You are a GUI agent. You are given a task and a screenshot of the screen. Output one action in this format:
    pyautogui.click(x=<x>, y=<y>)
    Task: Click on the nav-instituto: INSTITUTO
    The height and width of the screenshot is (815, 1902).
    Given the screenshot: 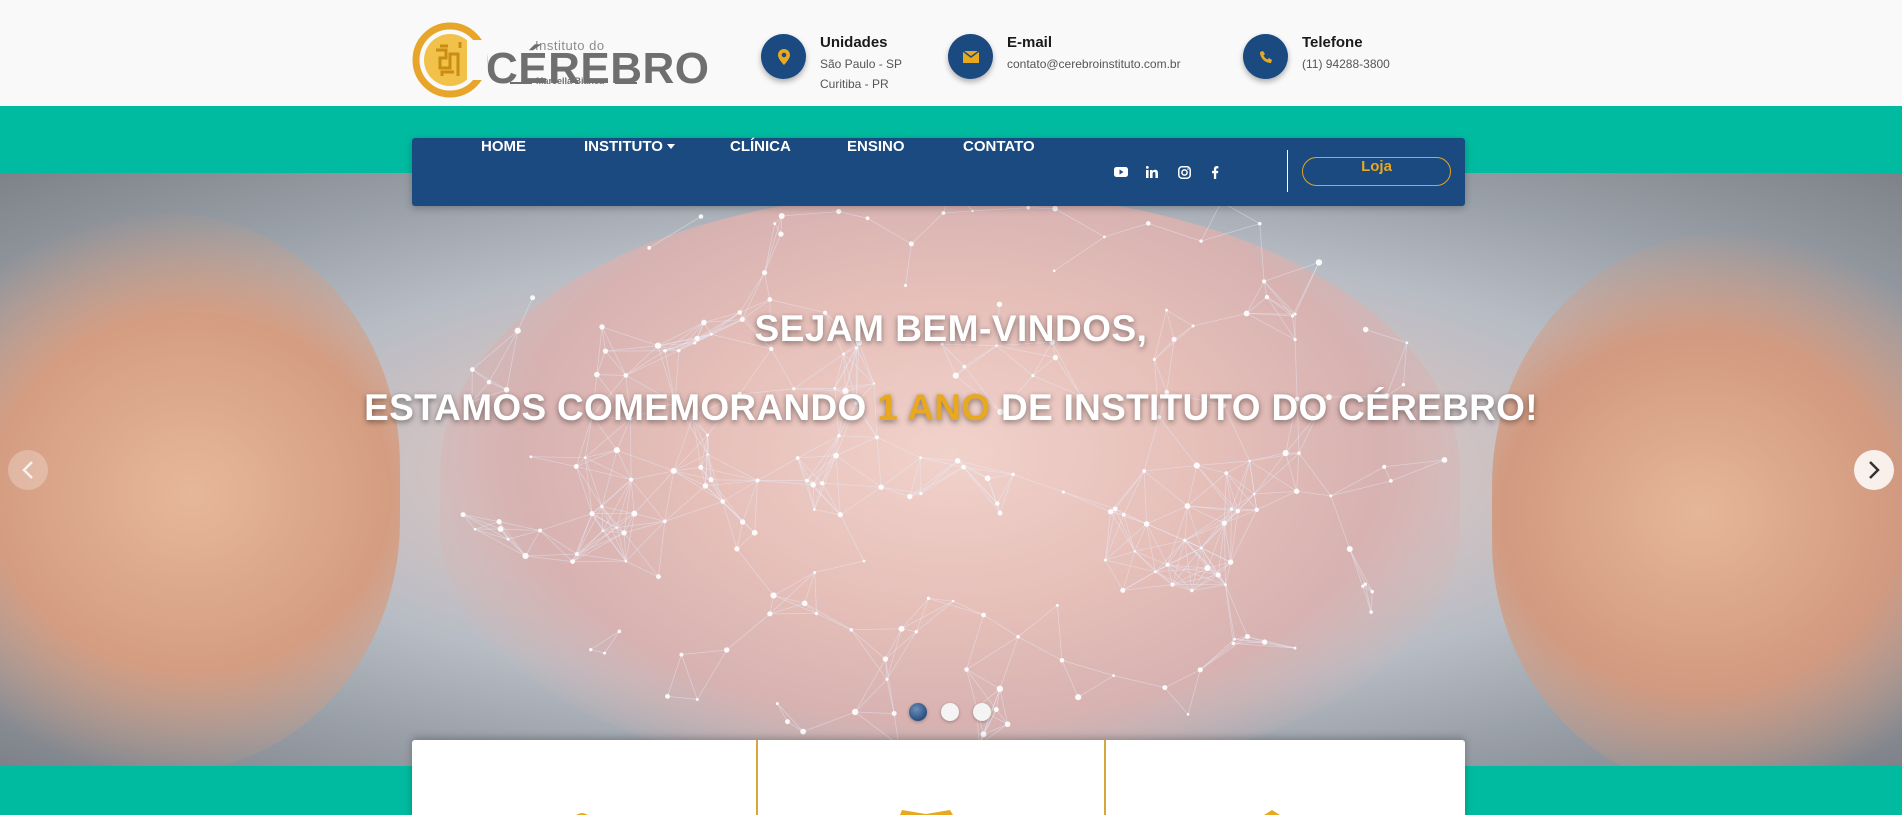 What is the action you would take?
    pyautogui.click(x=629, y=172)
    